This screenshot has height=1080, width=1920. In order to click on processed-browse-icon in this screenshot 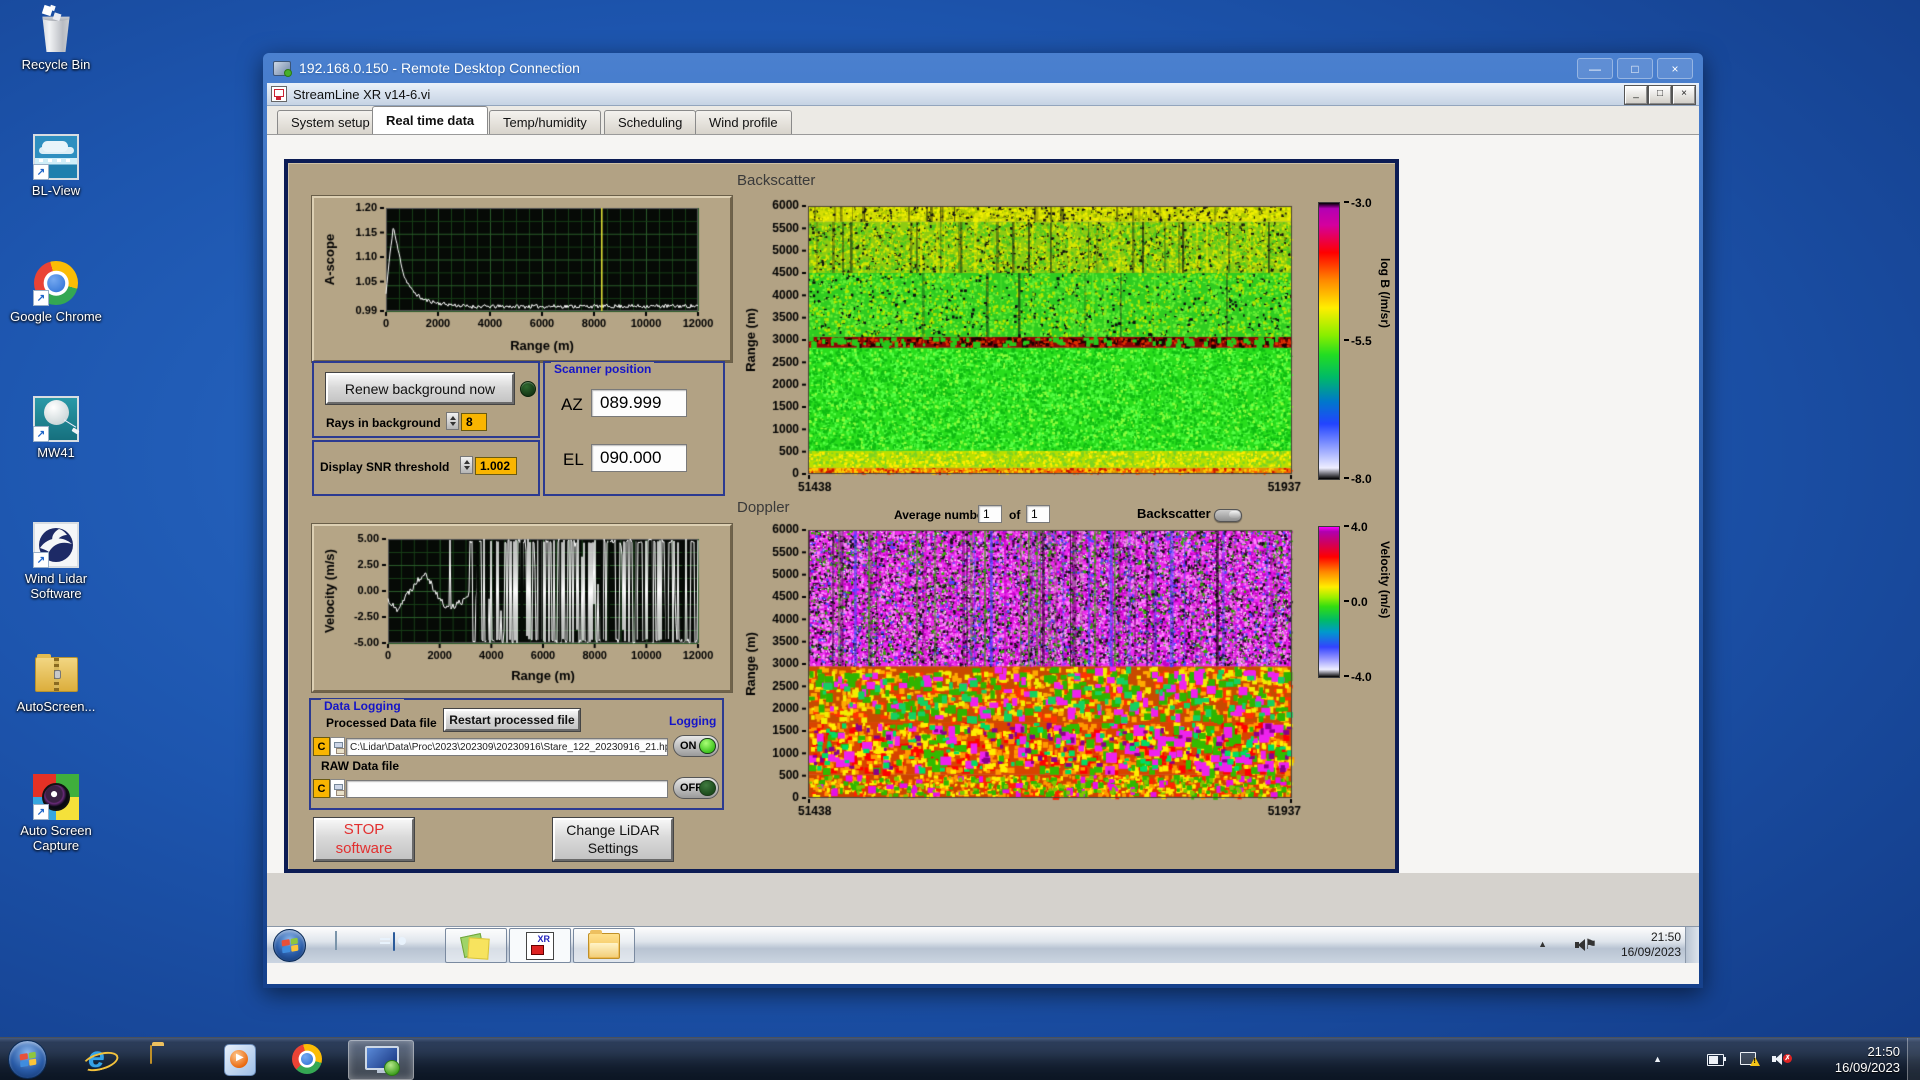, I will do `click(337, 746)`.